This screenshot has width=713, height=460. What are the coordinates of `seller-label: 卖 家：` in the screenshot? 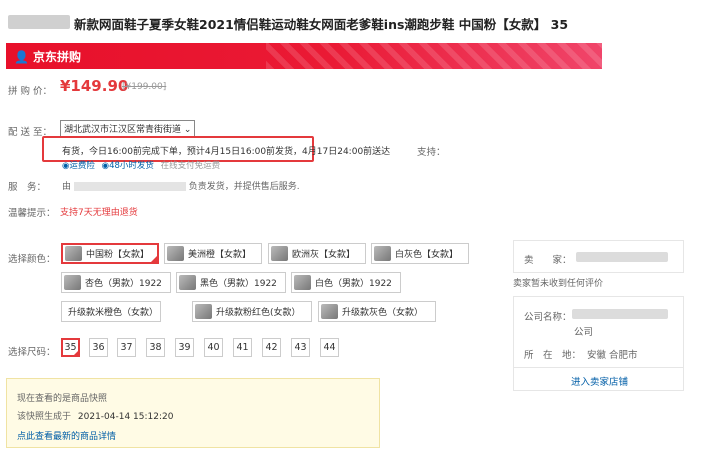 It's located at (548, 260).